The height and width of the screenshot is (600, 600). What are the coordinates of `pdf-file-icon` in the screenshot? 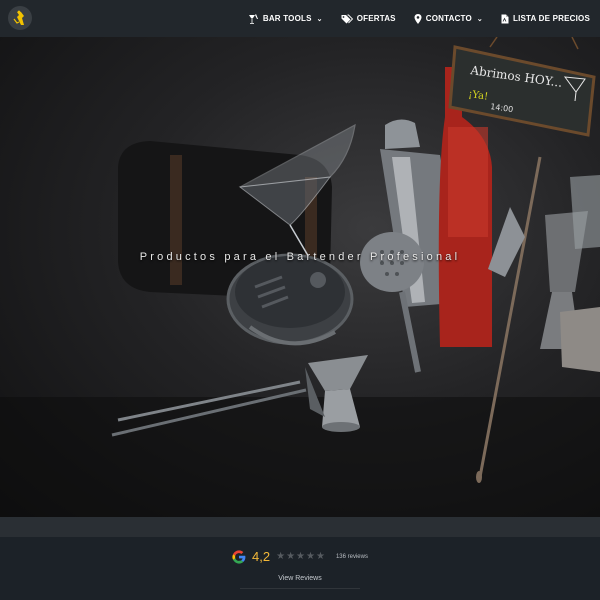 It's located at (505, 18).